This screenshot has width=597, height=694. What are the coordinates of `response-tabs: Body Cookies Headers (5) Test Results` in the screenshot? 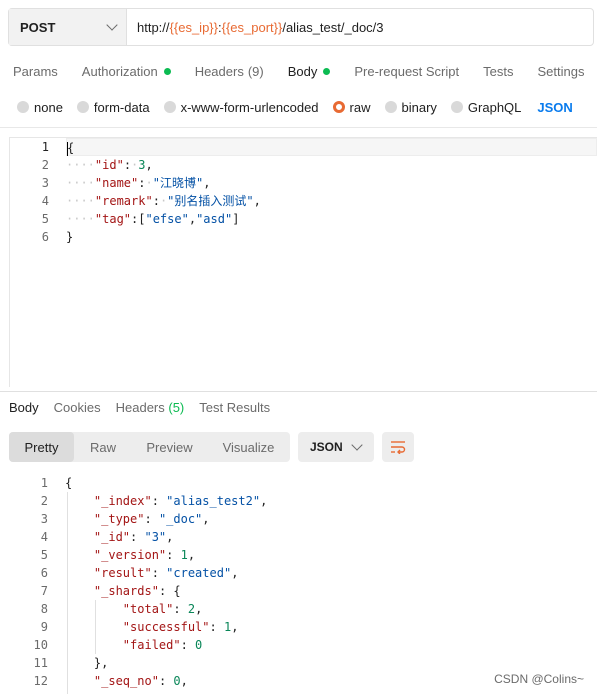 It's located at (147, 409).